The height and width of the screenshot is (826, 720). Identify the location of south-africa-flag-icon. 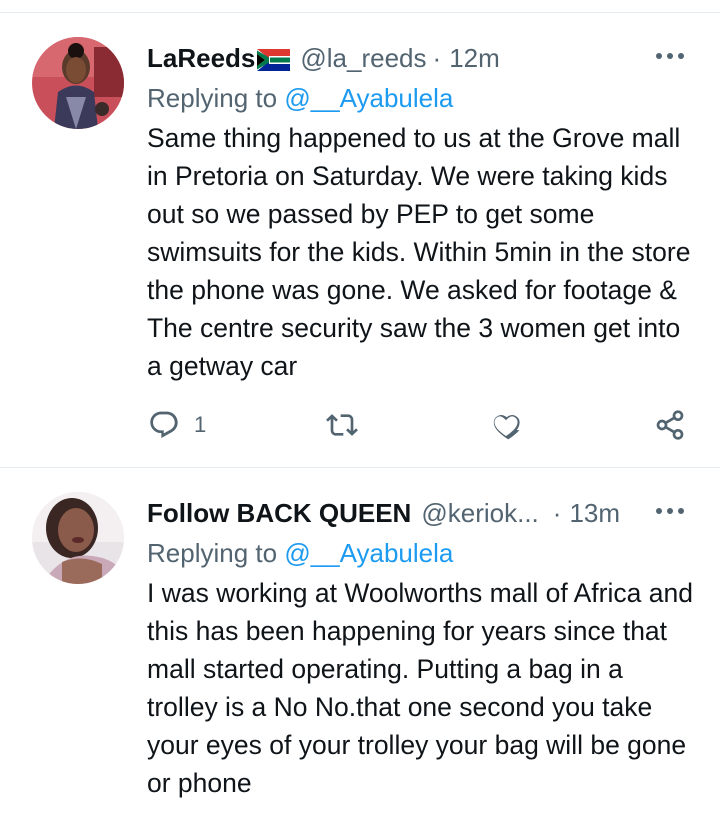
(274, 59).